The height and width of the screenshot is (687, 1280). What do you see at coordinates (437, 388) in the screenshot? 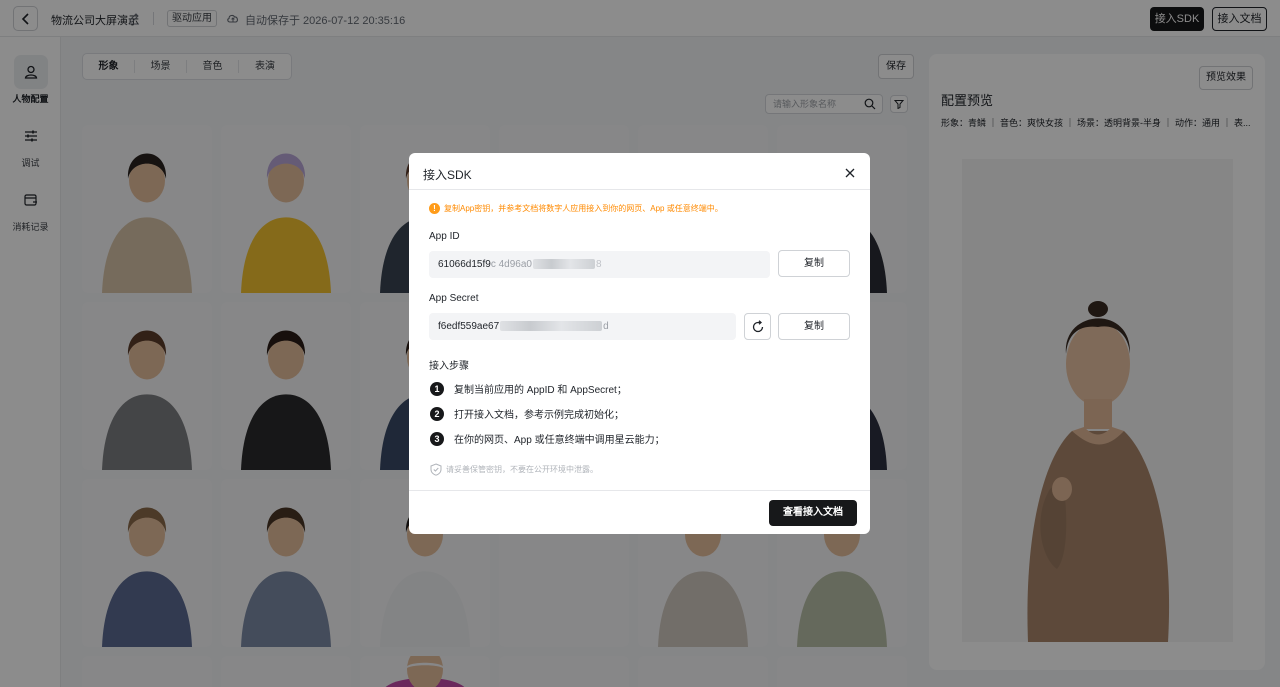
I see `step-number: 1` at bounding box center [437, 388].